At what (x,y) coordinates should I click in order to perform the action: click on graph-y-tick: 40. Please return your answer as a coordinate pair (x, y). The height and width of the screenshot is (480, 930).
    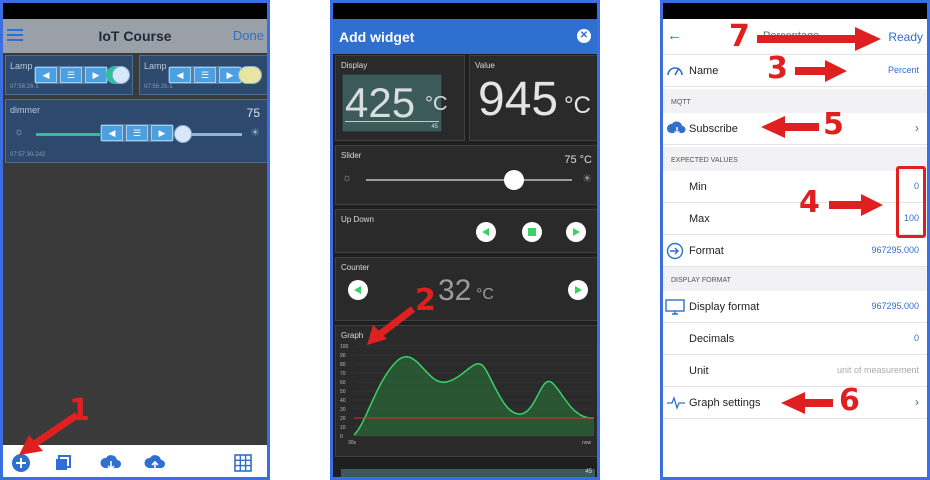
    Looking at the image, I should click on (343, 401).